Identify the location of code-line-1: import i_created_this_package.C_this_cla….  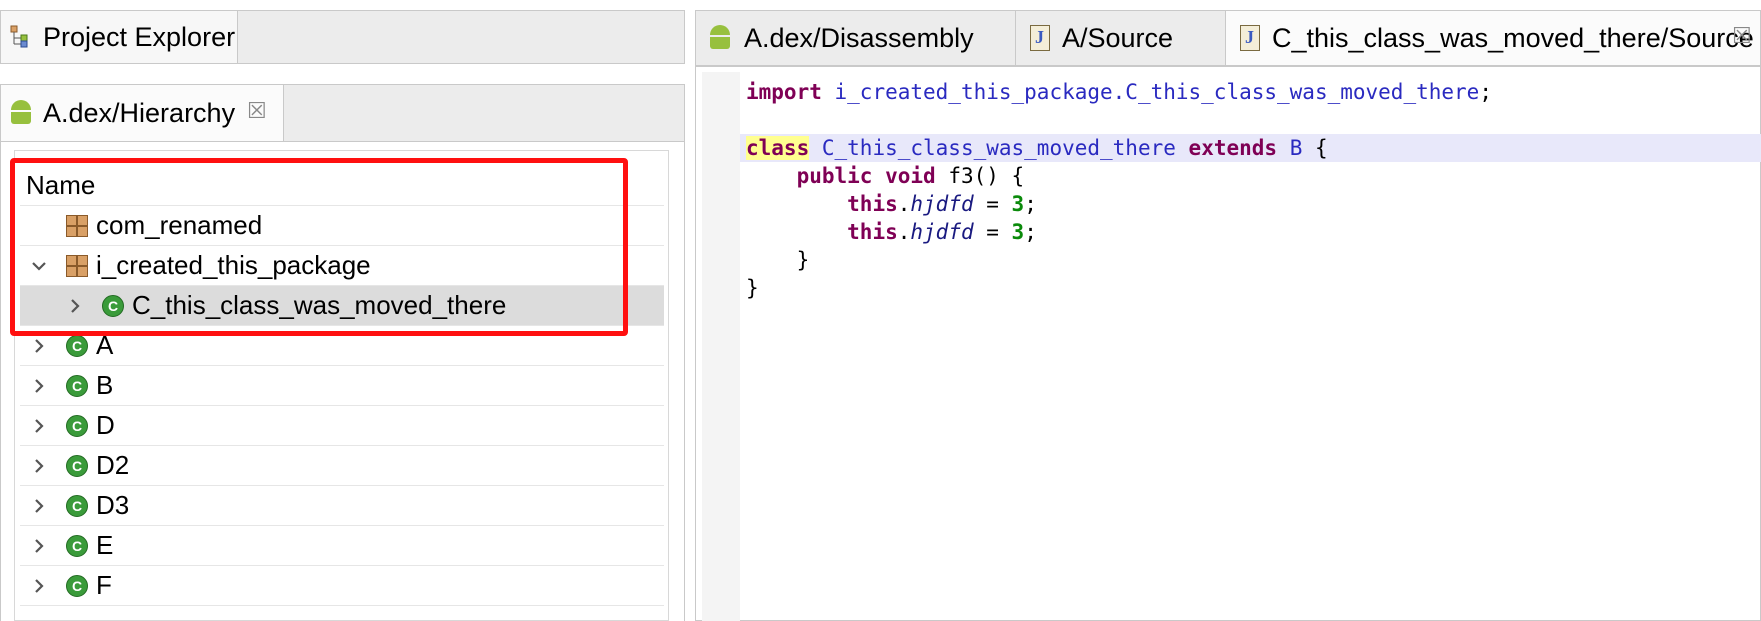
(1119, 92).